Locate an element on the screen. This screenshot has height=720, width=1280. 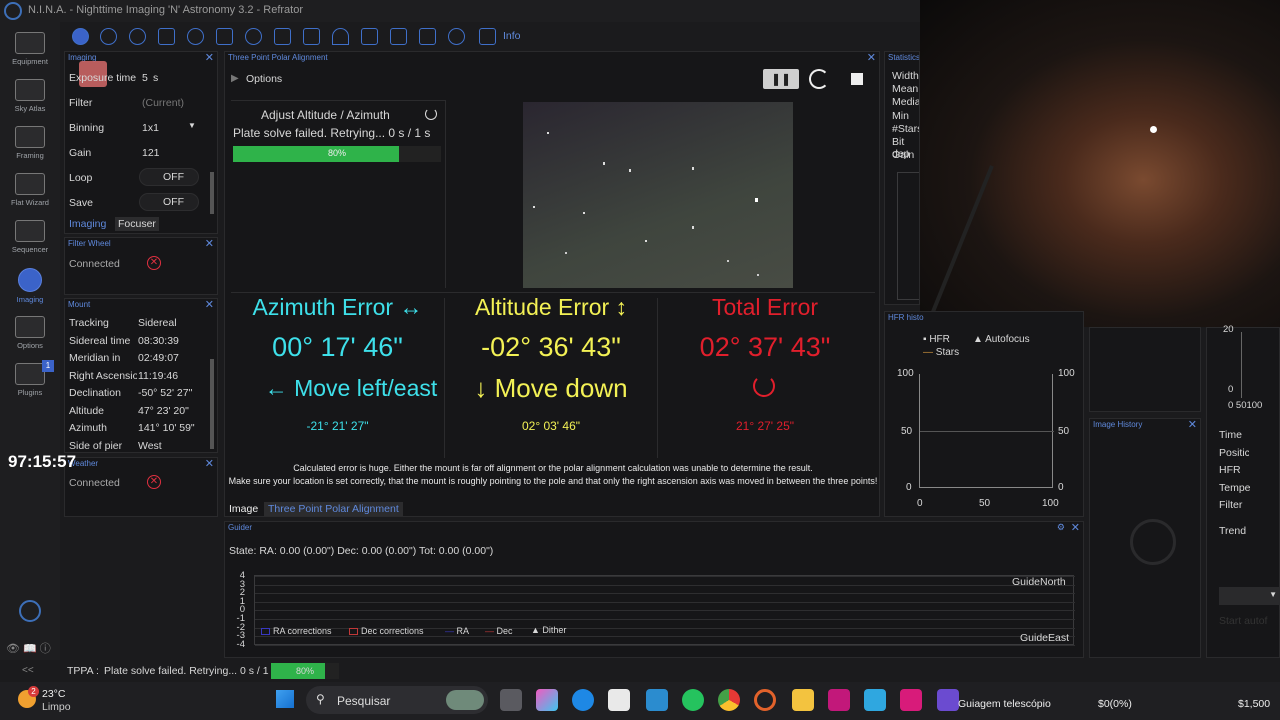
store-icon is located at coordinates (619, 700).